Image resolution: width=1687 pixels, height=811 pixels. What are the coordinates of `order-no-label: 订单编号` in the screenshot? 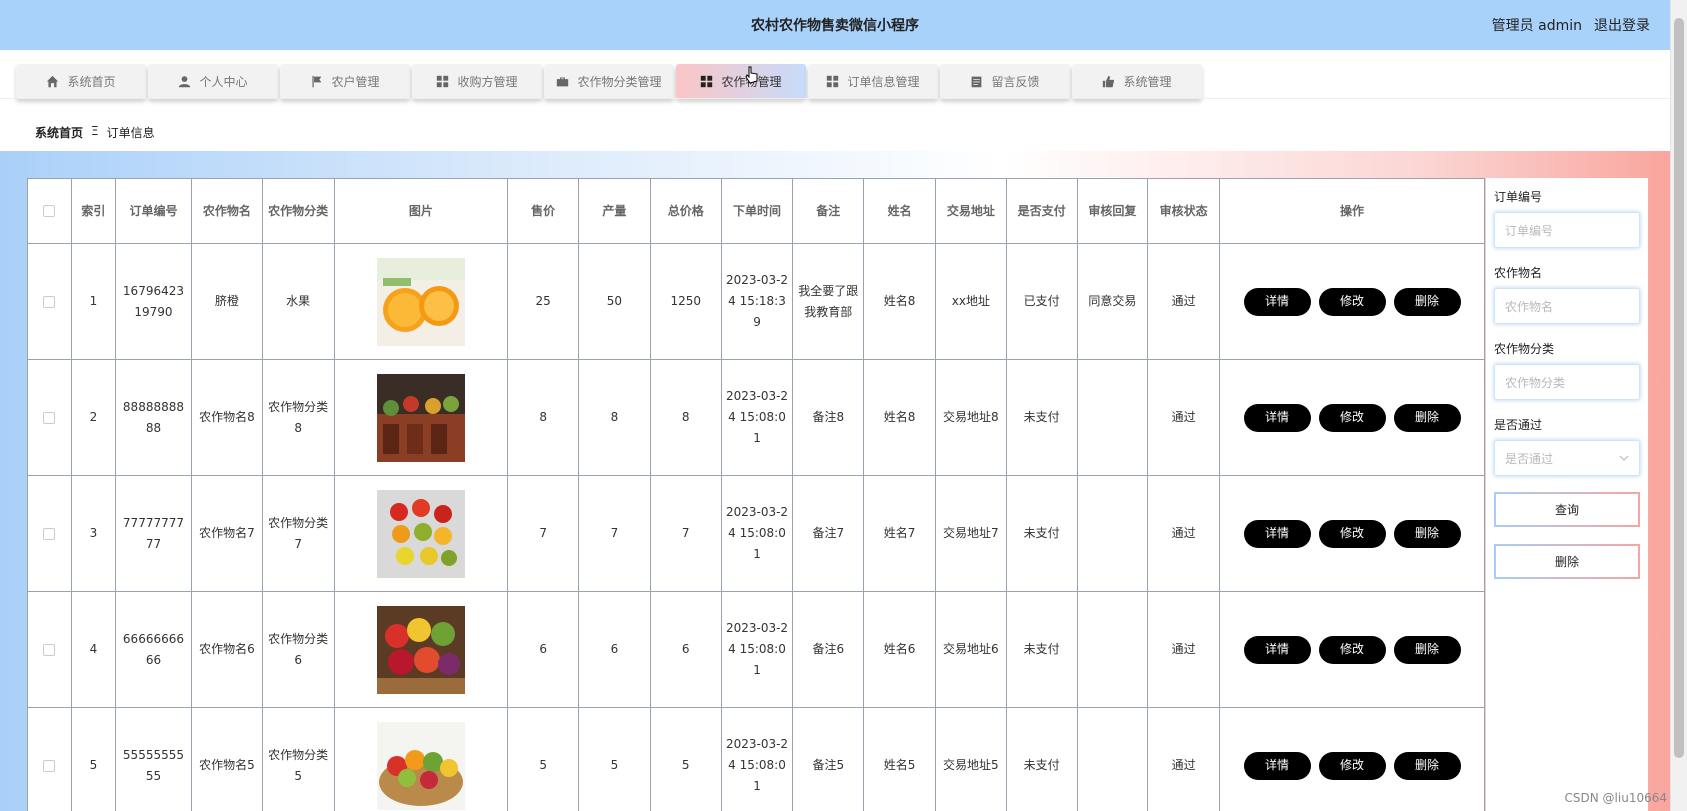 It's located at (1518, 197).